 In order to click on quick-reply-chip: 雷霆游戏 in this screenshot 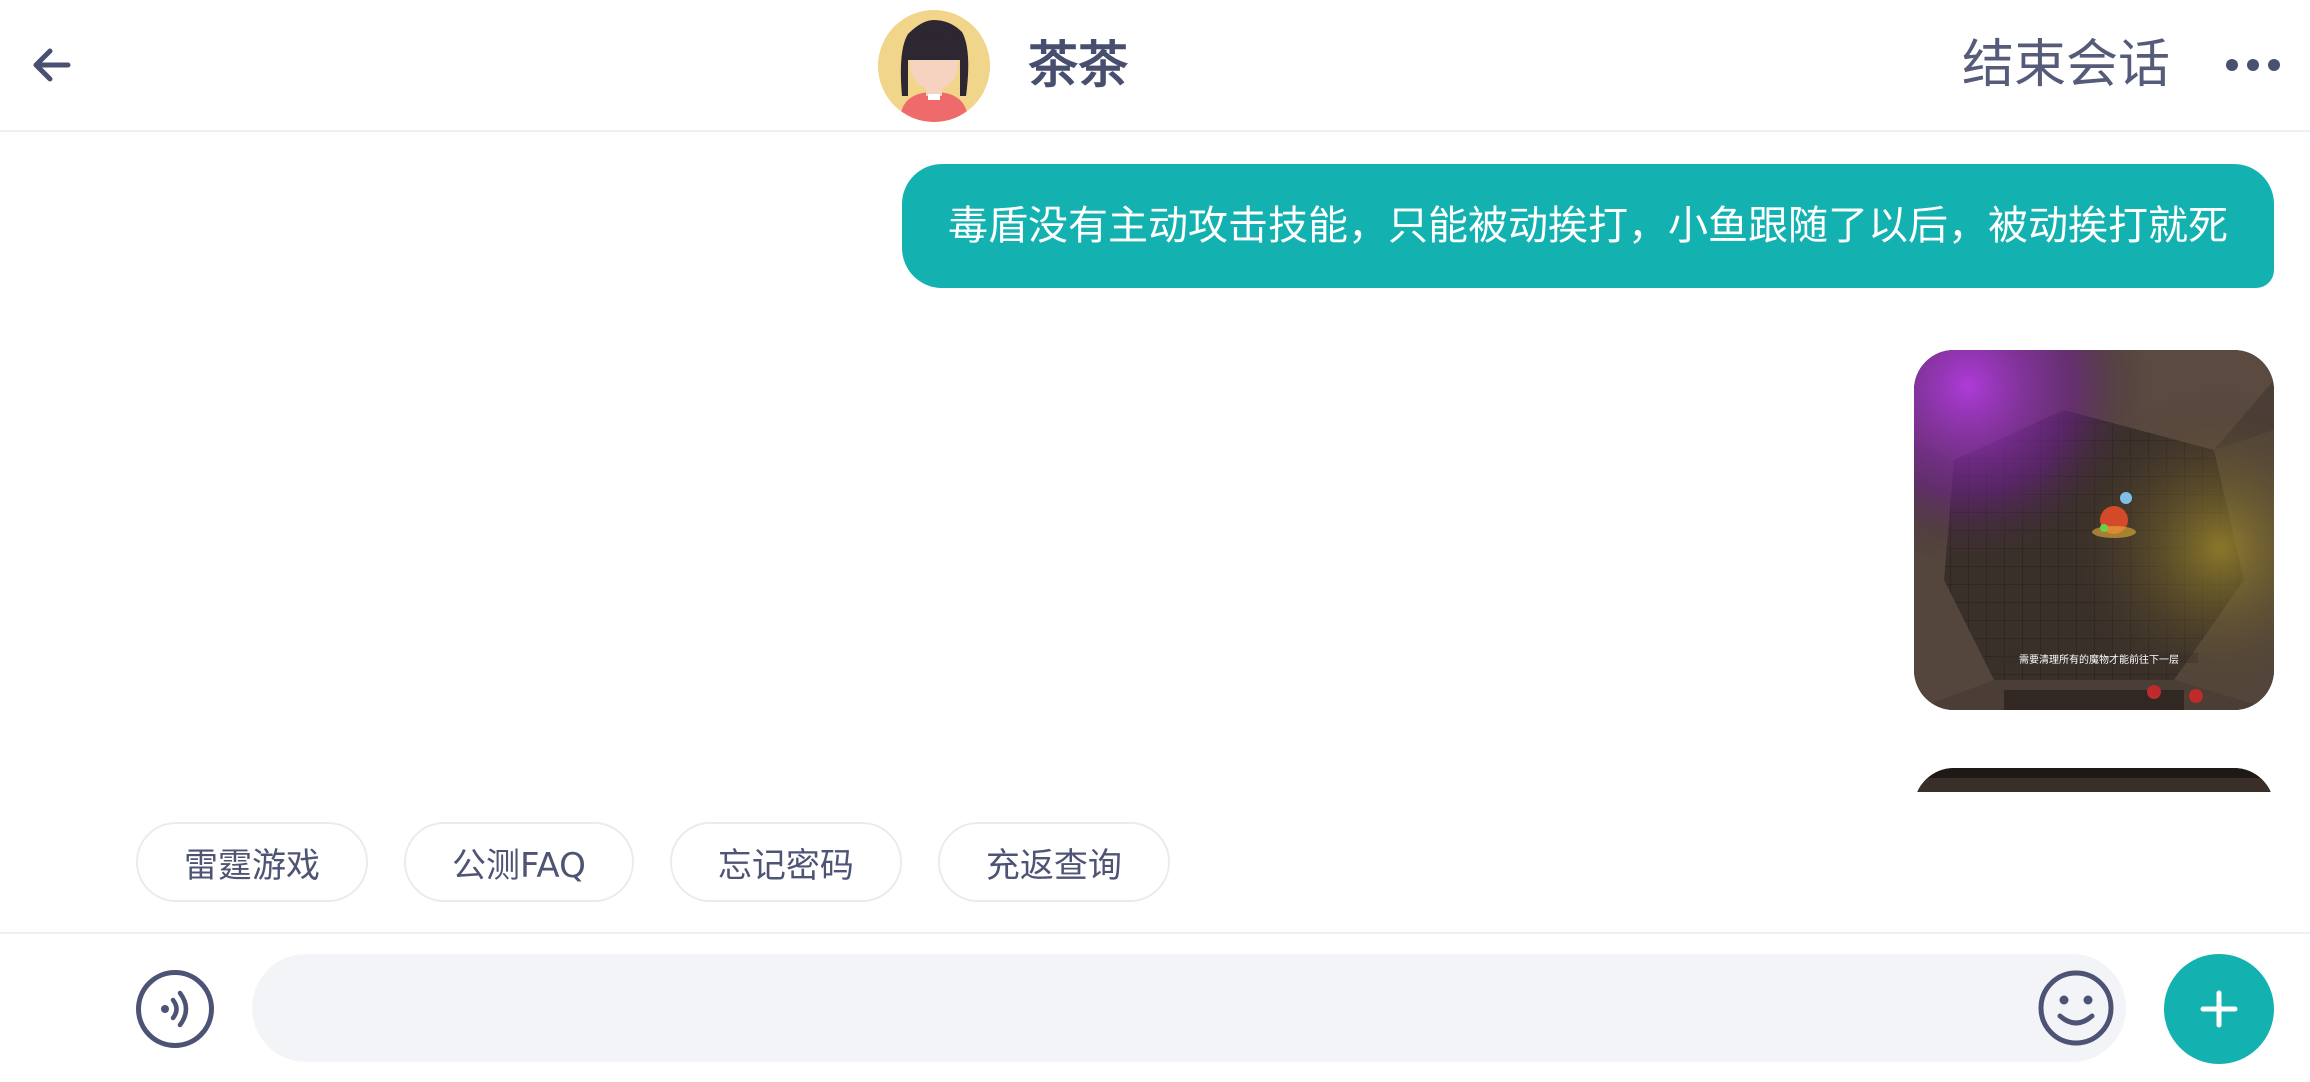, I will do `click(252, 862)`.